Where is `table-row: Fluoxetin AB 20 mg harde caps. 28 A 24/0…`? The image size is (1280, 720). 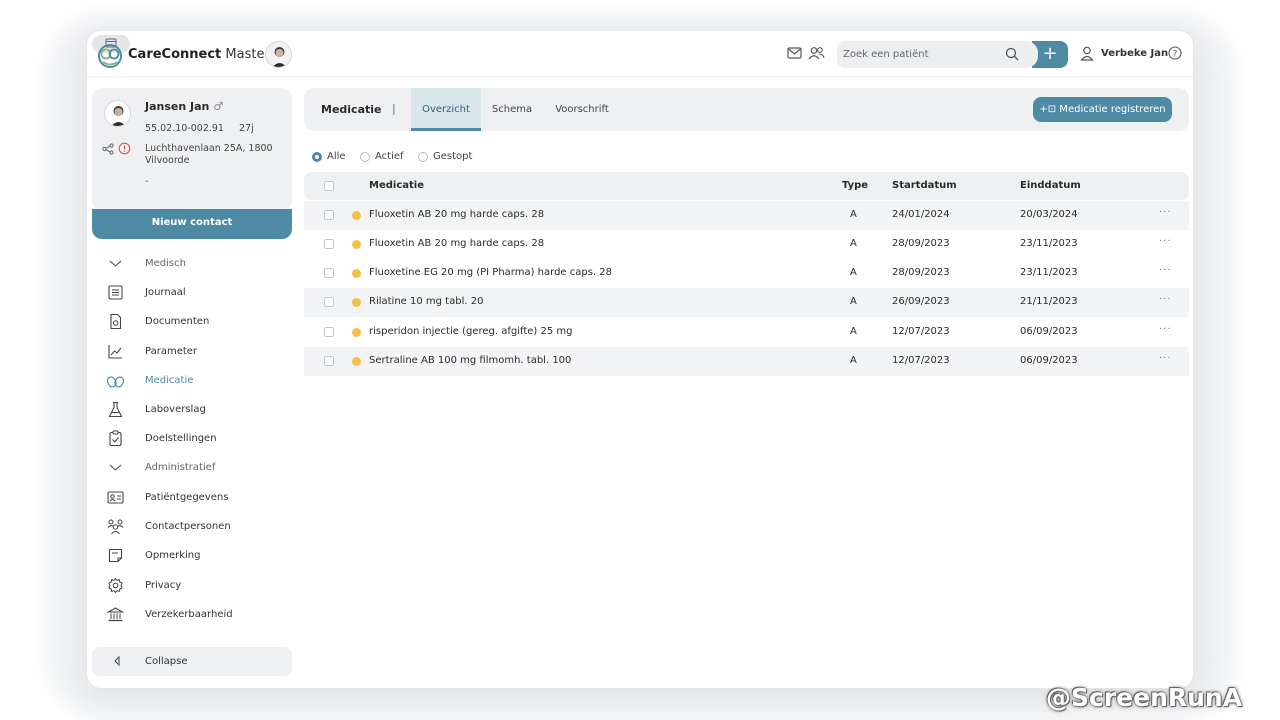
table-row: Fluoxetin AB 20 mg harde caps. 28 A 24/0… is located at coordinates (746, 215).